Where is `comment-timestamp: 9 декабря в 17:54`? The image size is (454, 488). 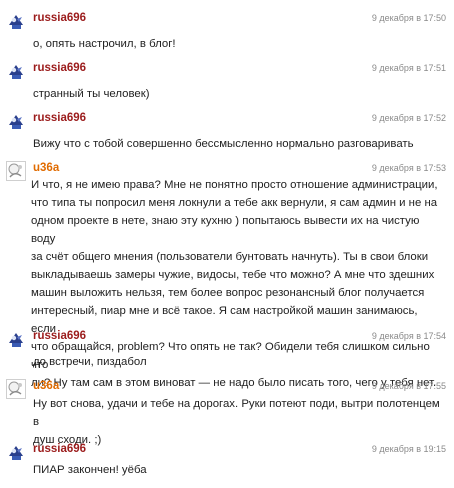
comment-timestamp: 9 декабря в 17:54 is located at coordinates (408, 336).